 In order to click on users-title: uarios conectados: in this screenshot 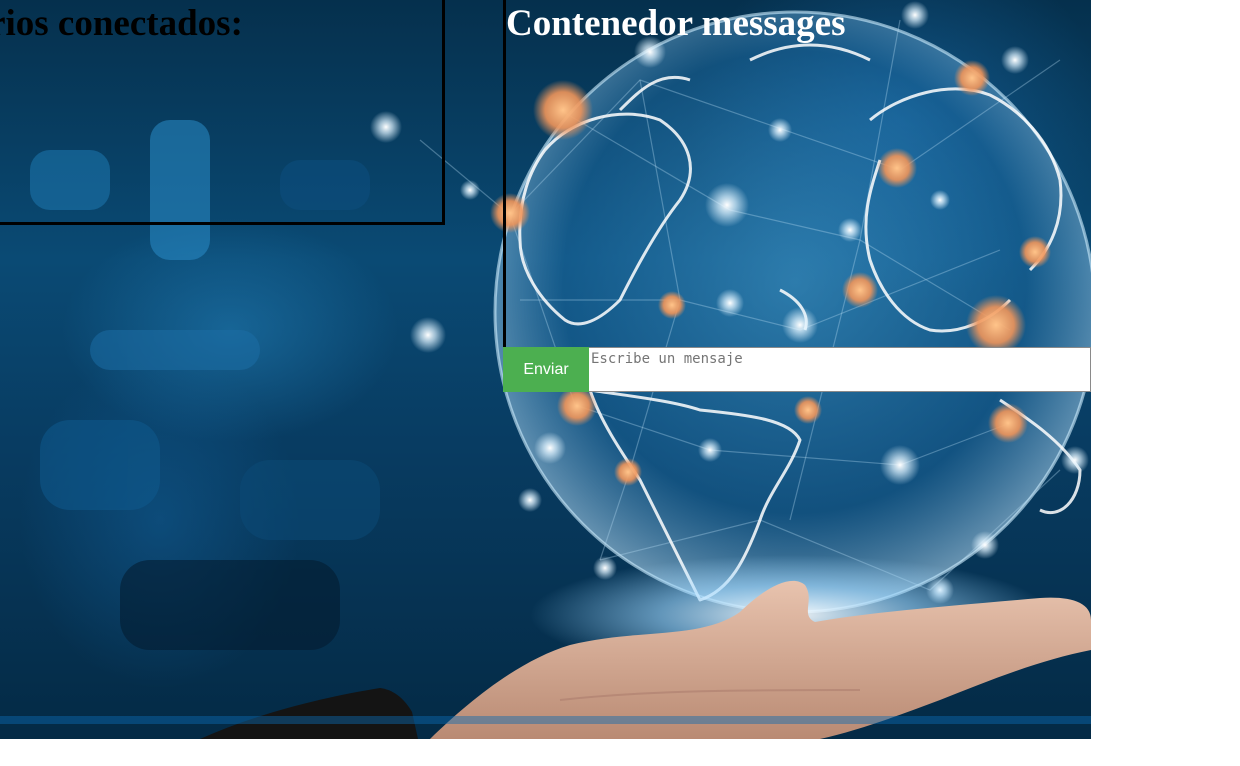, I will do `click(121, 23)`.